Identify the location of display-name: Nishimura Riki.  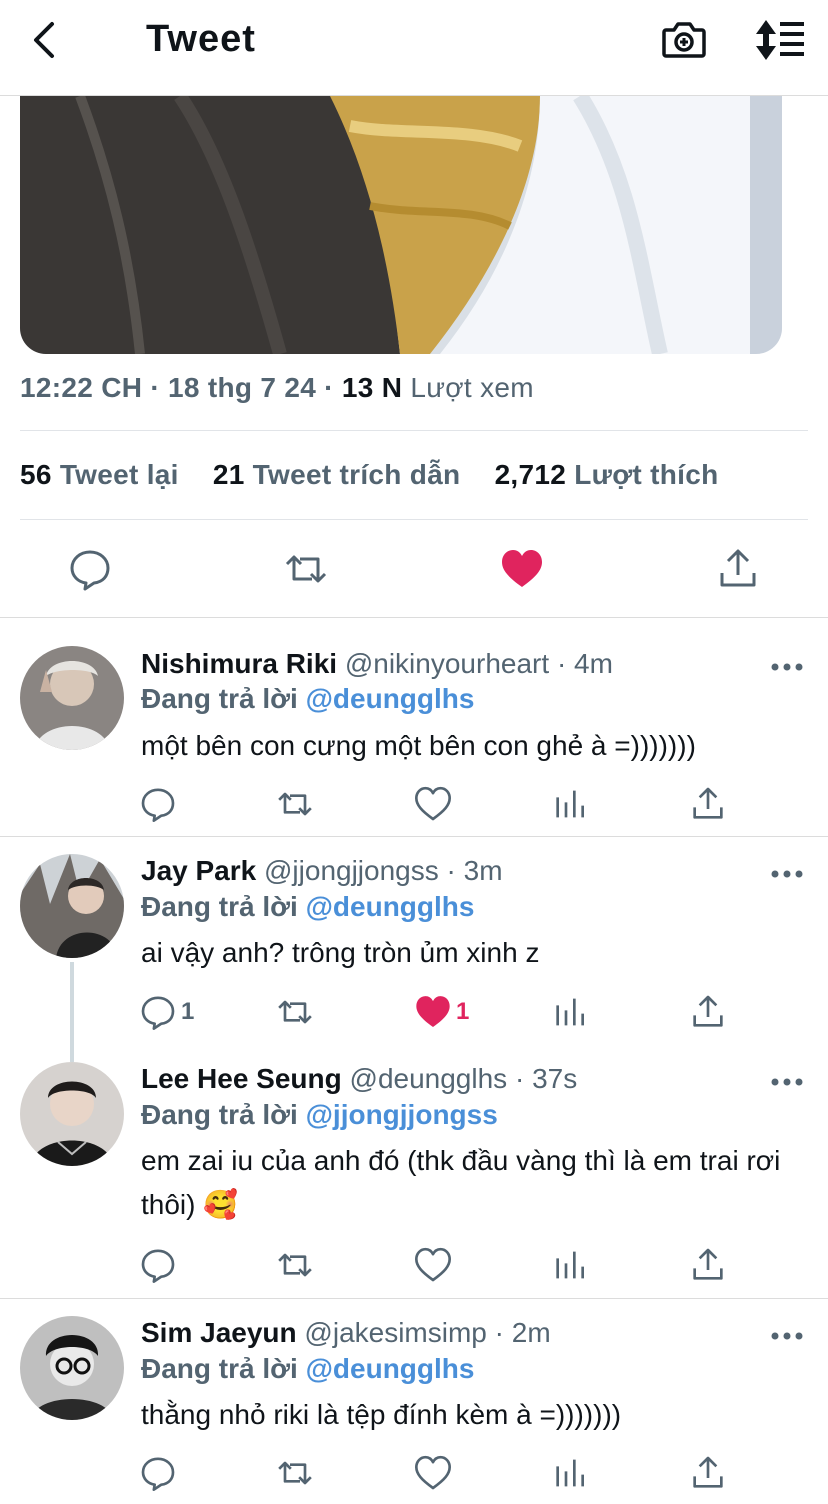
(239, 663).